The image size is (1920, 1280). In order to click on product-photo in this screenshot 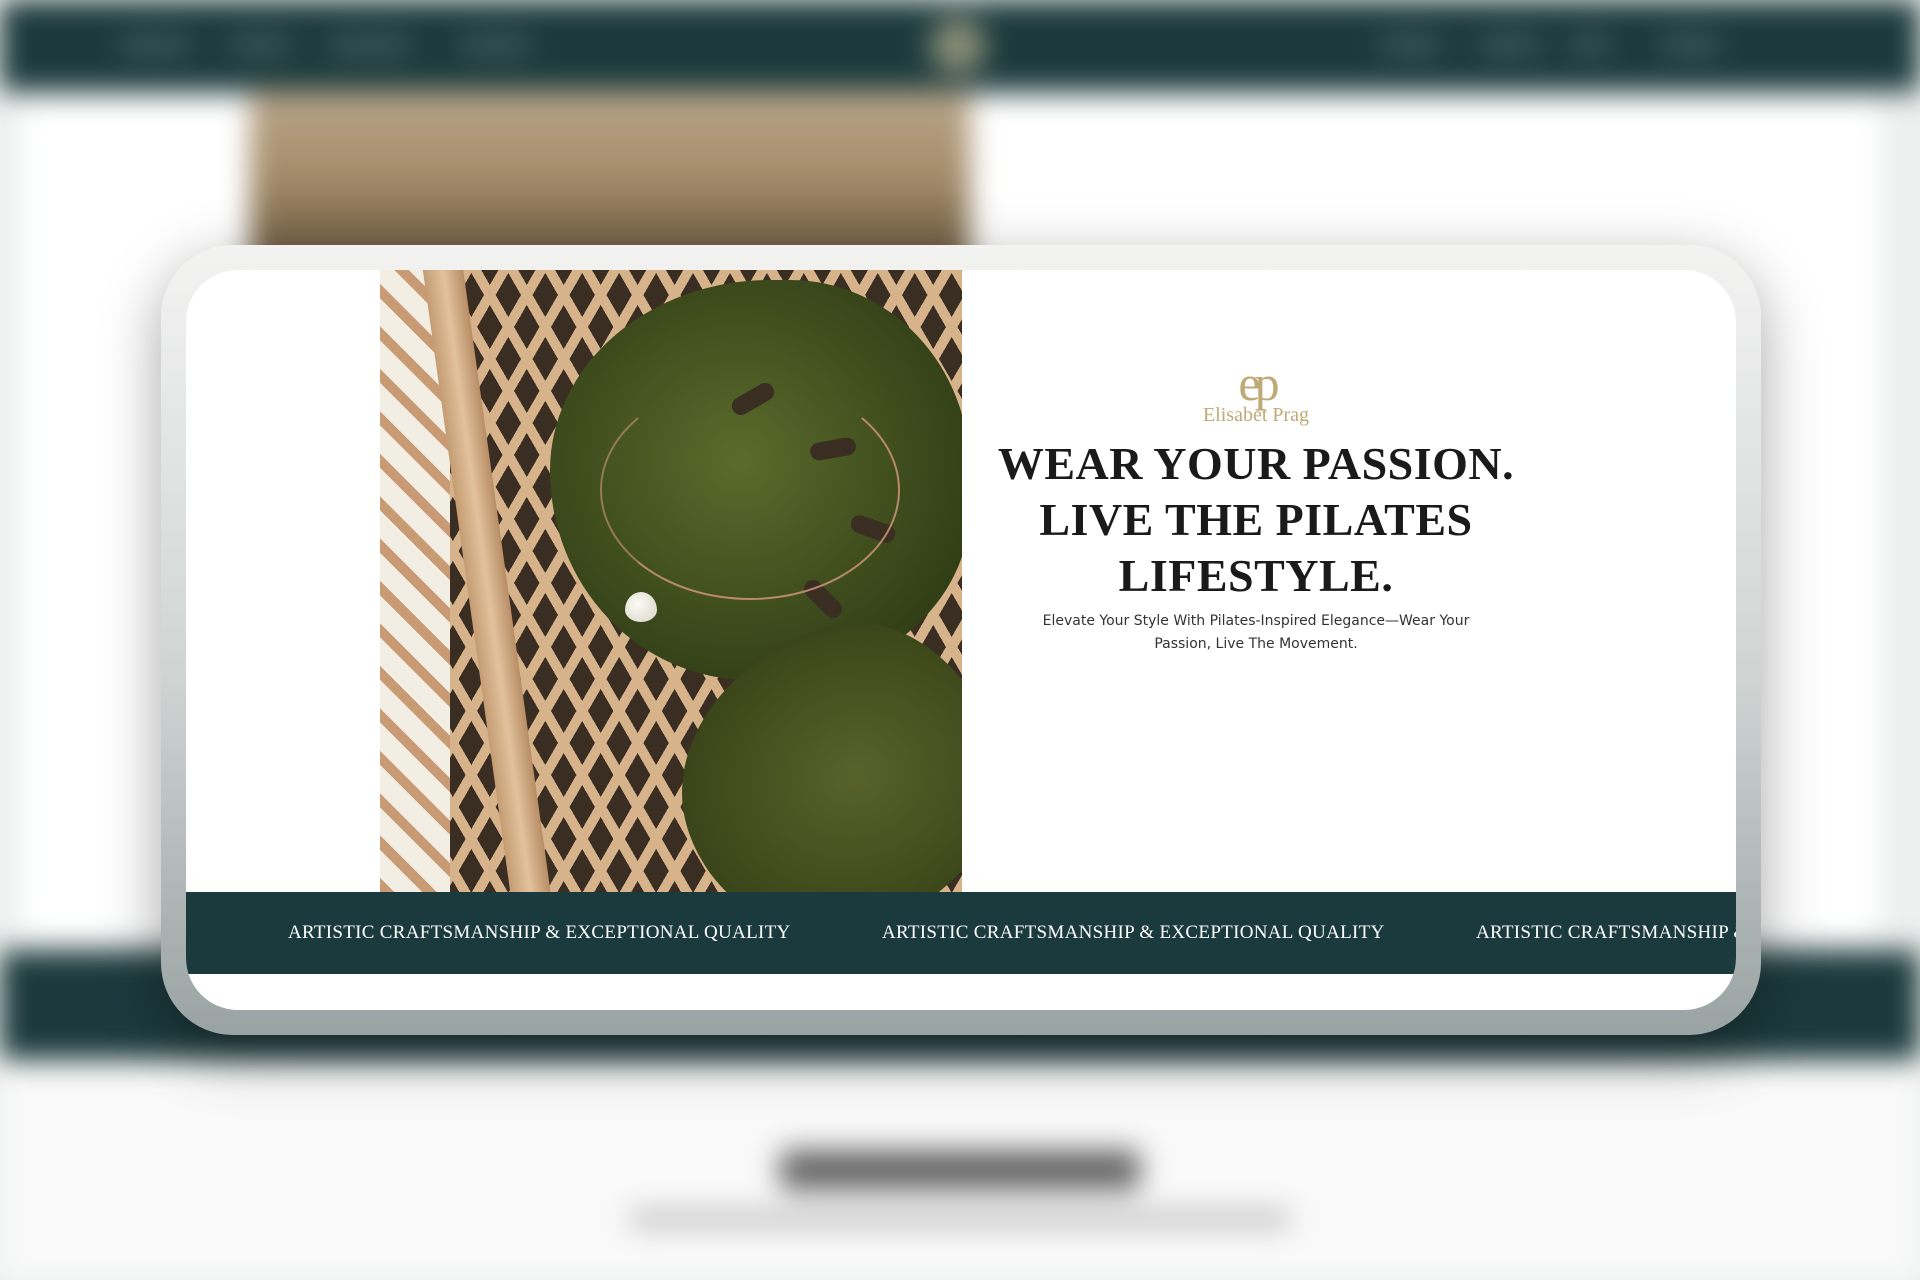, I will do `click(671, 581)`.